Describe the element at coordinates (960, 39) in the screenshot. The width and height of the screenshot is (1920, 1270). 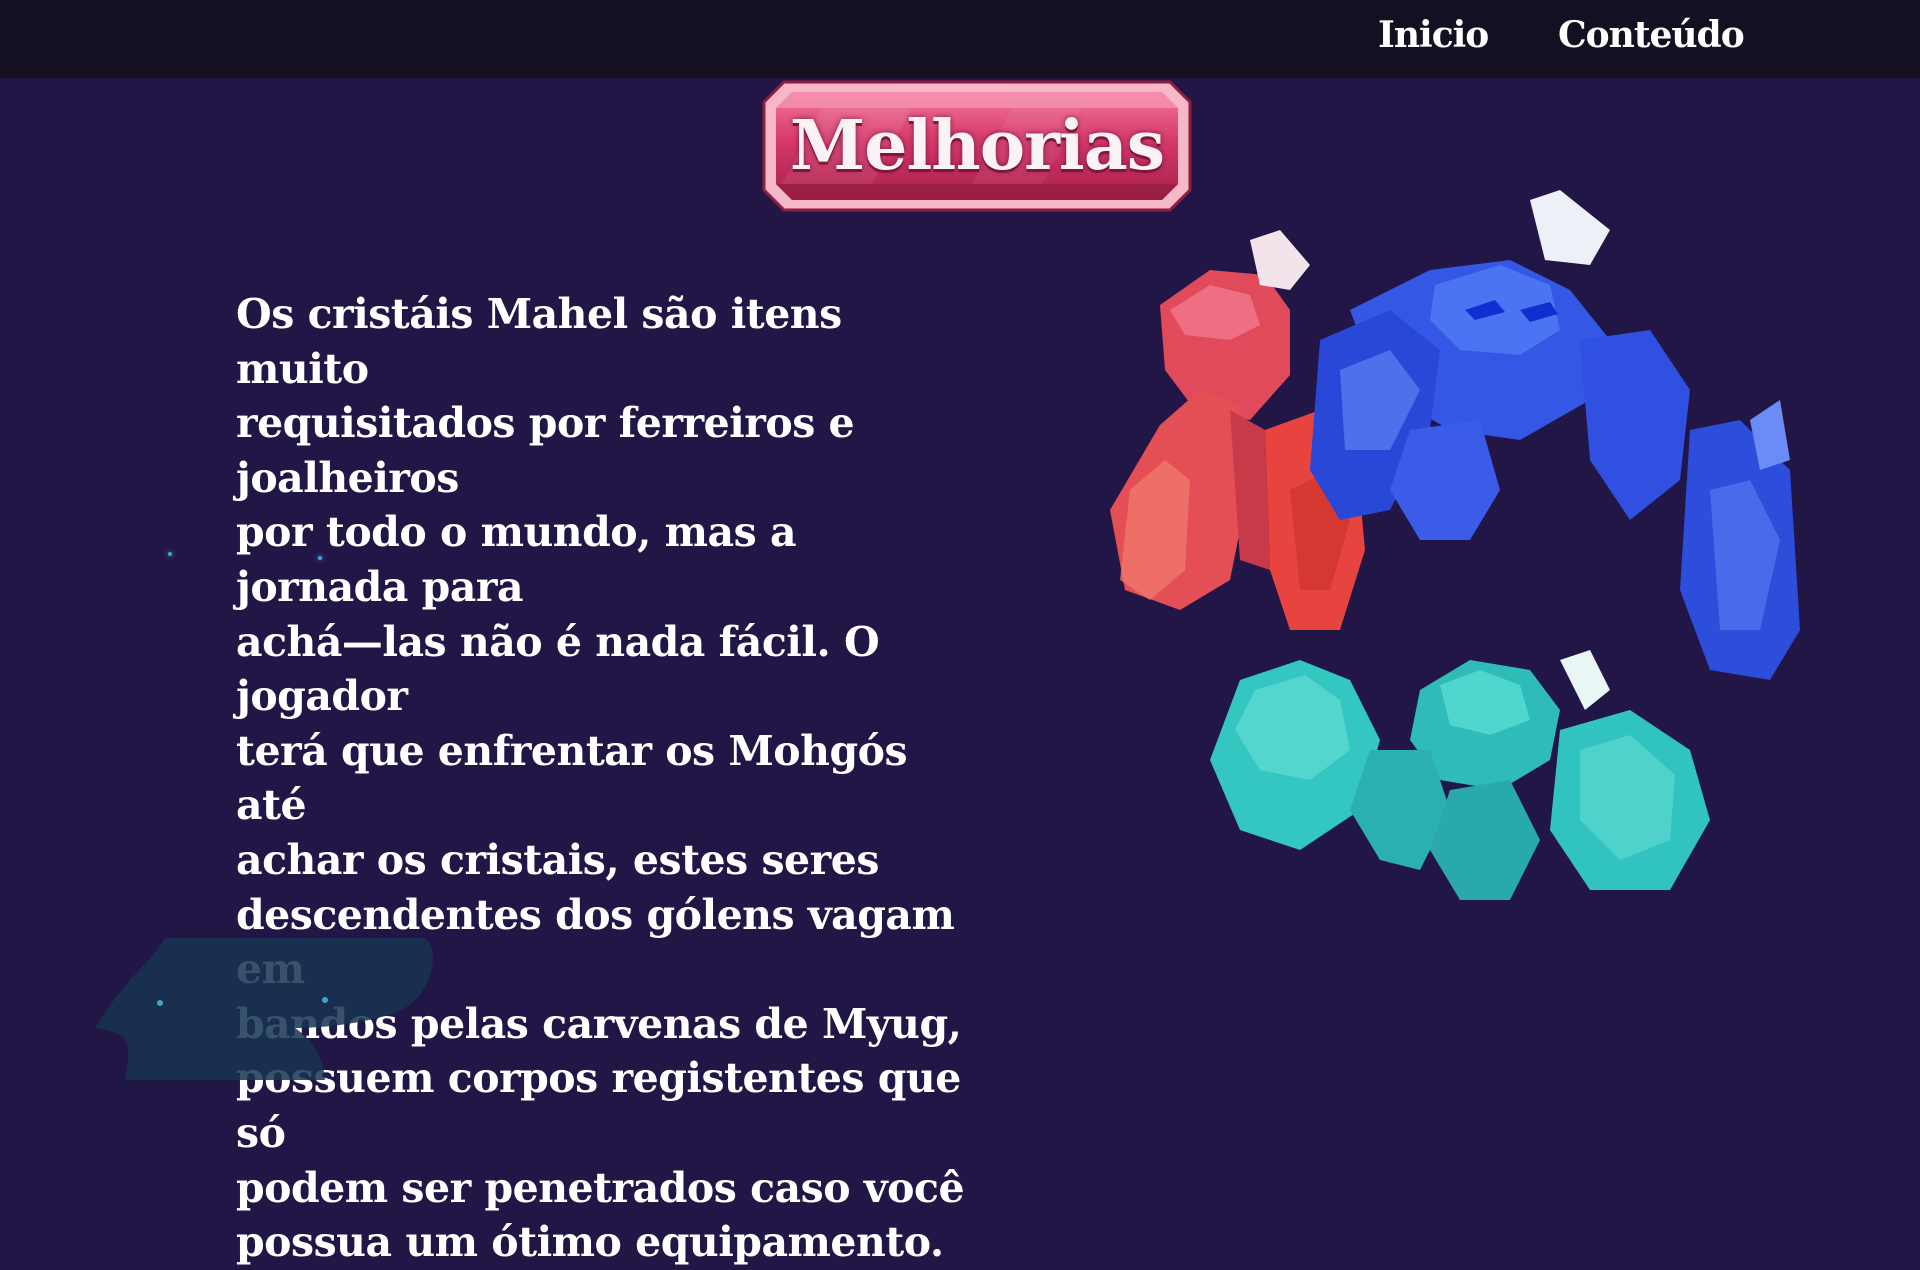
I see `top-navbar: Inicio Conteúdo` at that location.